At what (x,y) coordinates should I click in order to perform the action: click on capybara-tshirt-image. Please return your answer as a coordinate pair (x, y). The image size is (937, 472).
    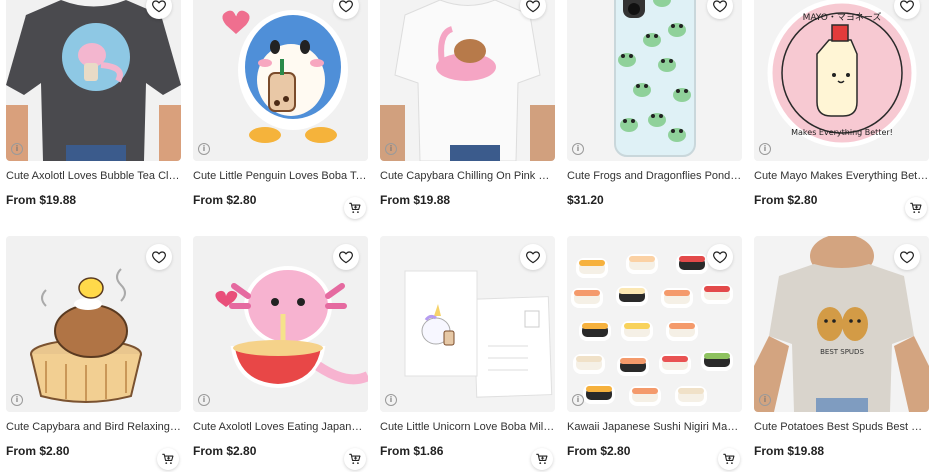
    Looking at the image, I should click on (467, 80).